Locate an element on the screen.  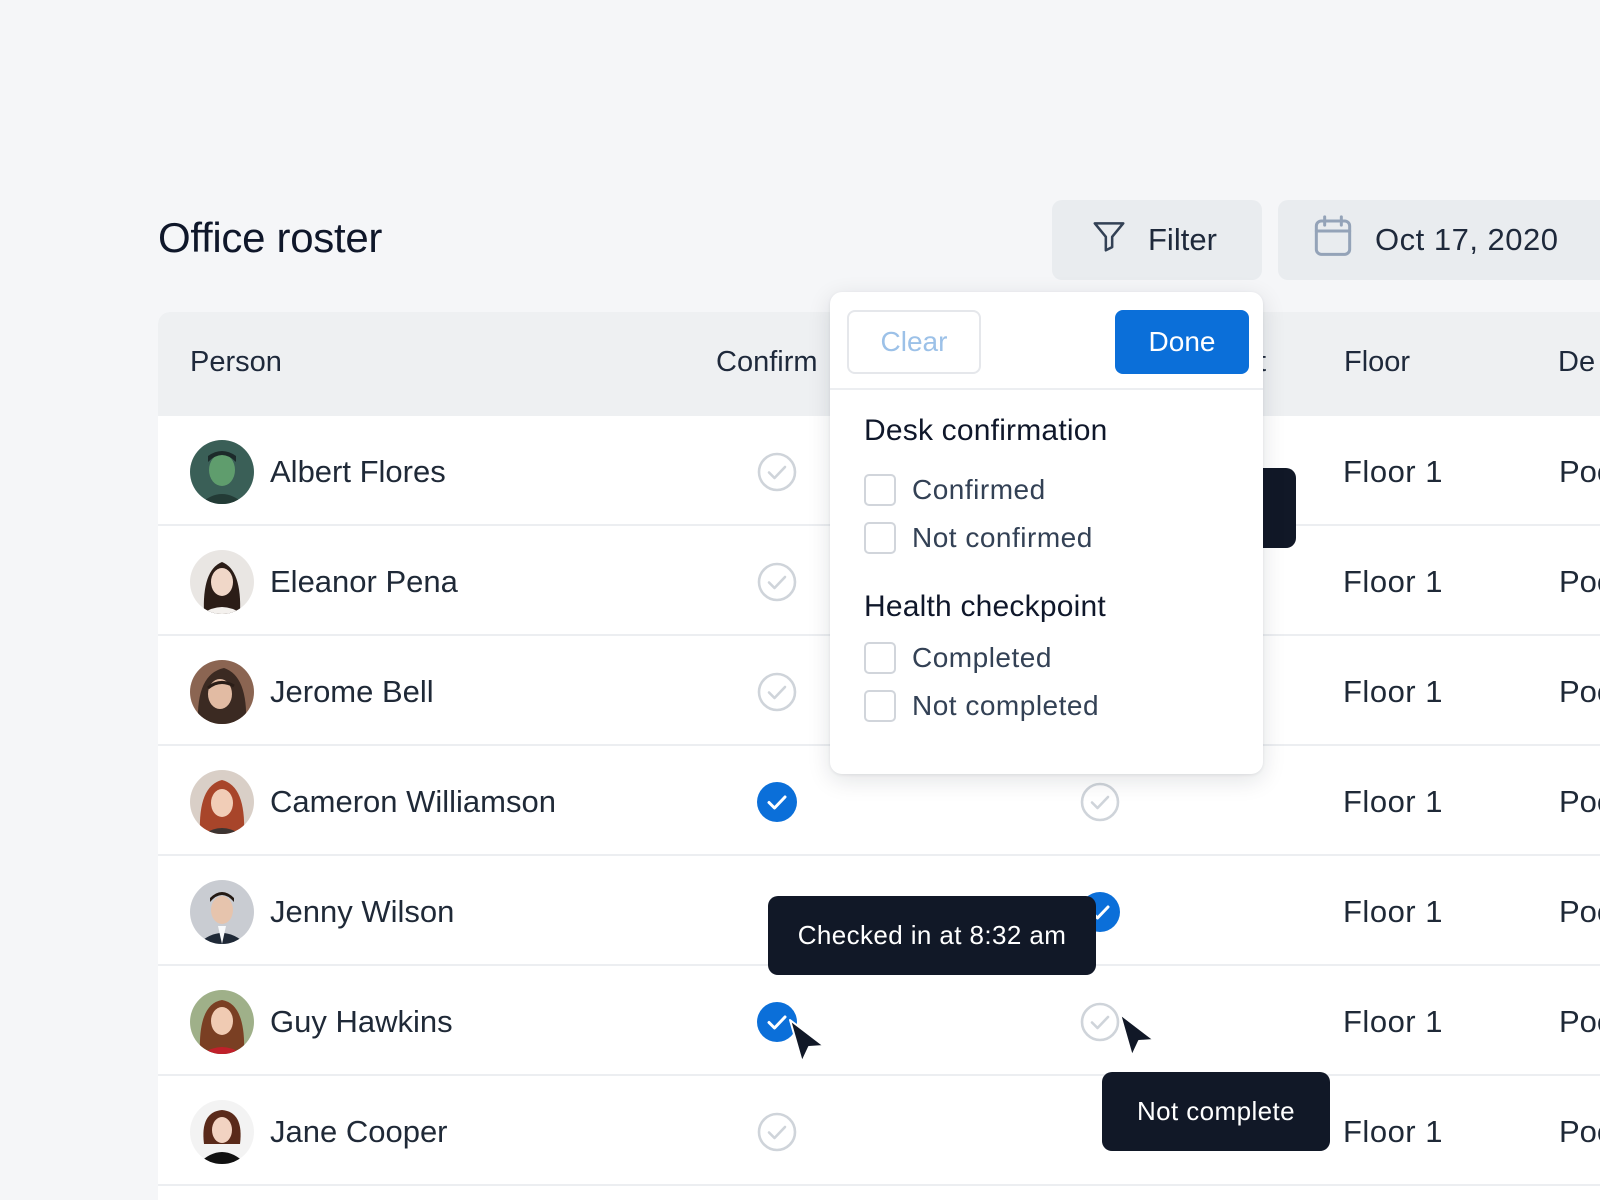
person-name: Cameron Williamson is located at coordinates (413, 801).